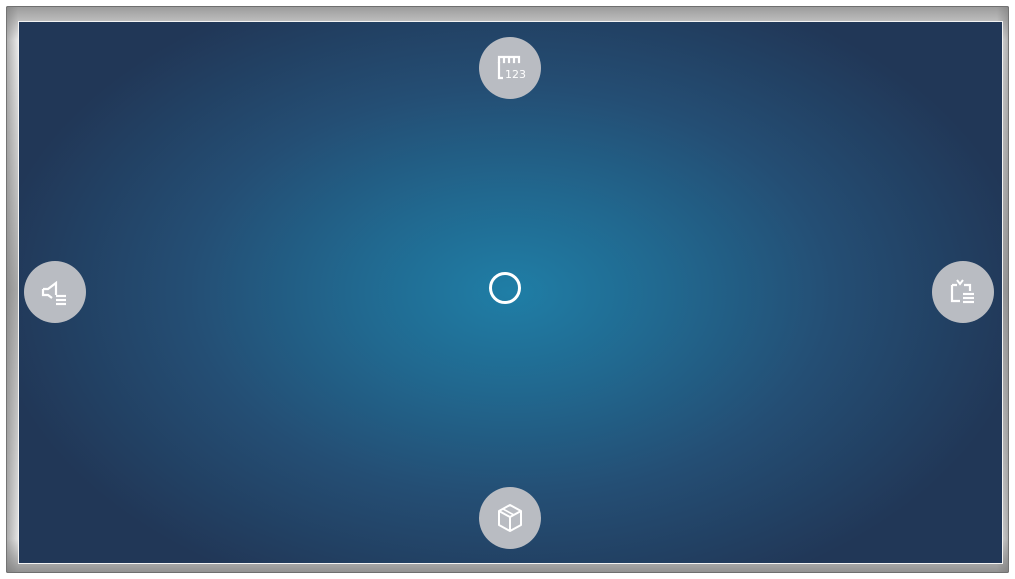  I want to click on tv-list-icon, so click(962, 291).